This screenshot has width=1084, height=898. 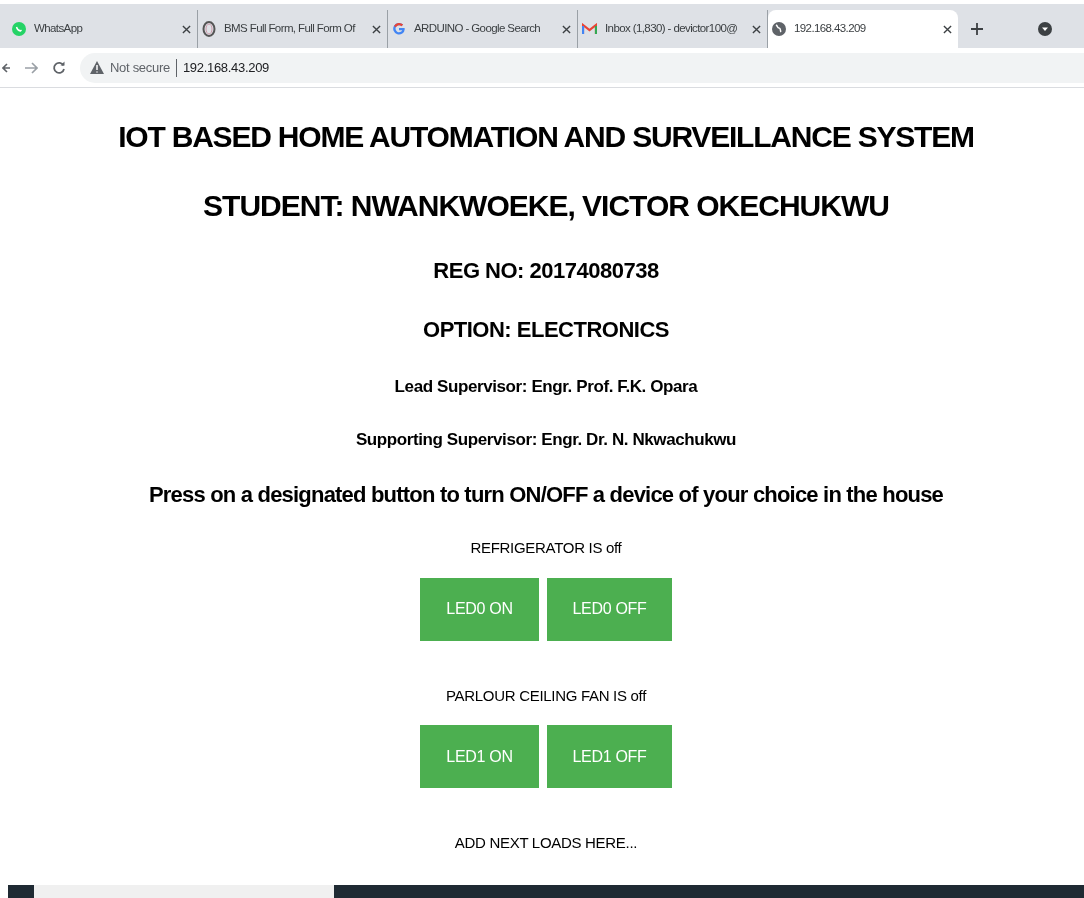 What do you see at coordinates (290, 29) in the screenshot?
I see `tab-title: BMS Full Form, Full Form Of` at bounding box center [290, 29].